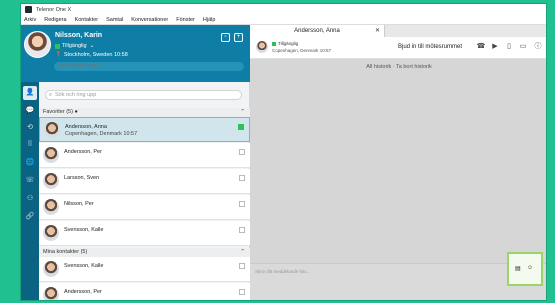 This screenshot has height=303, width=555. I want to click on conversation-tab-label: Andersson, Anna, so click(317, 31).